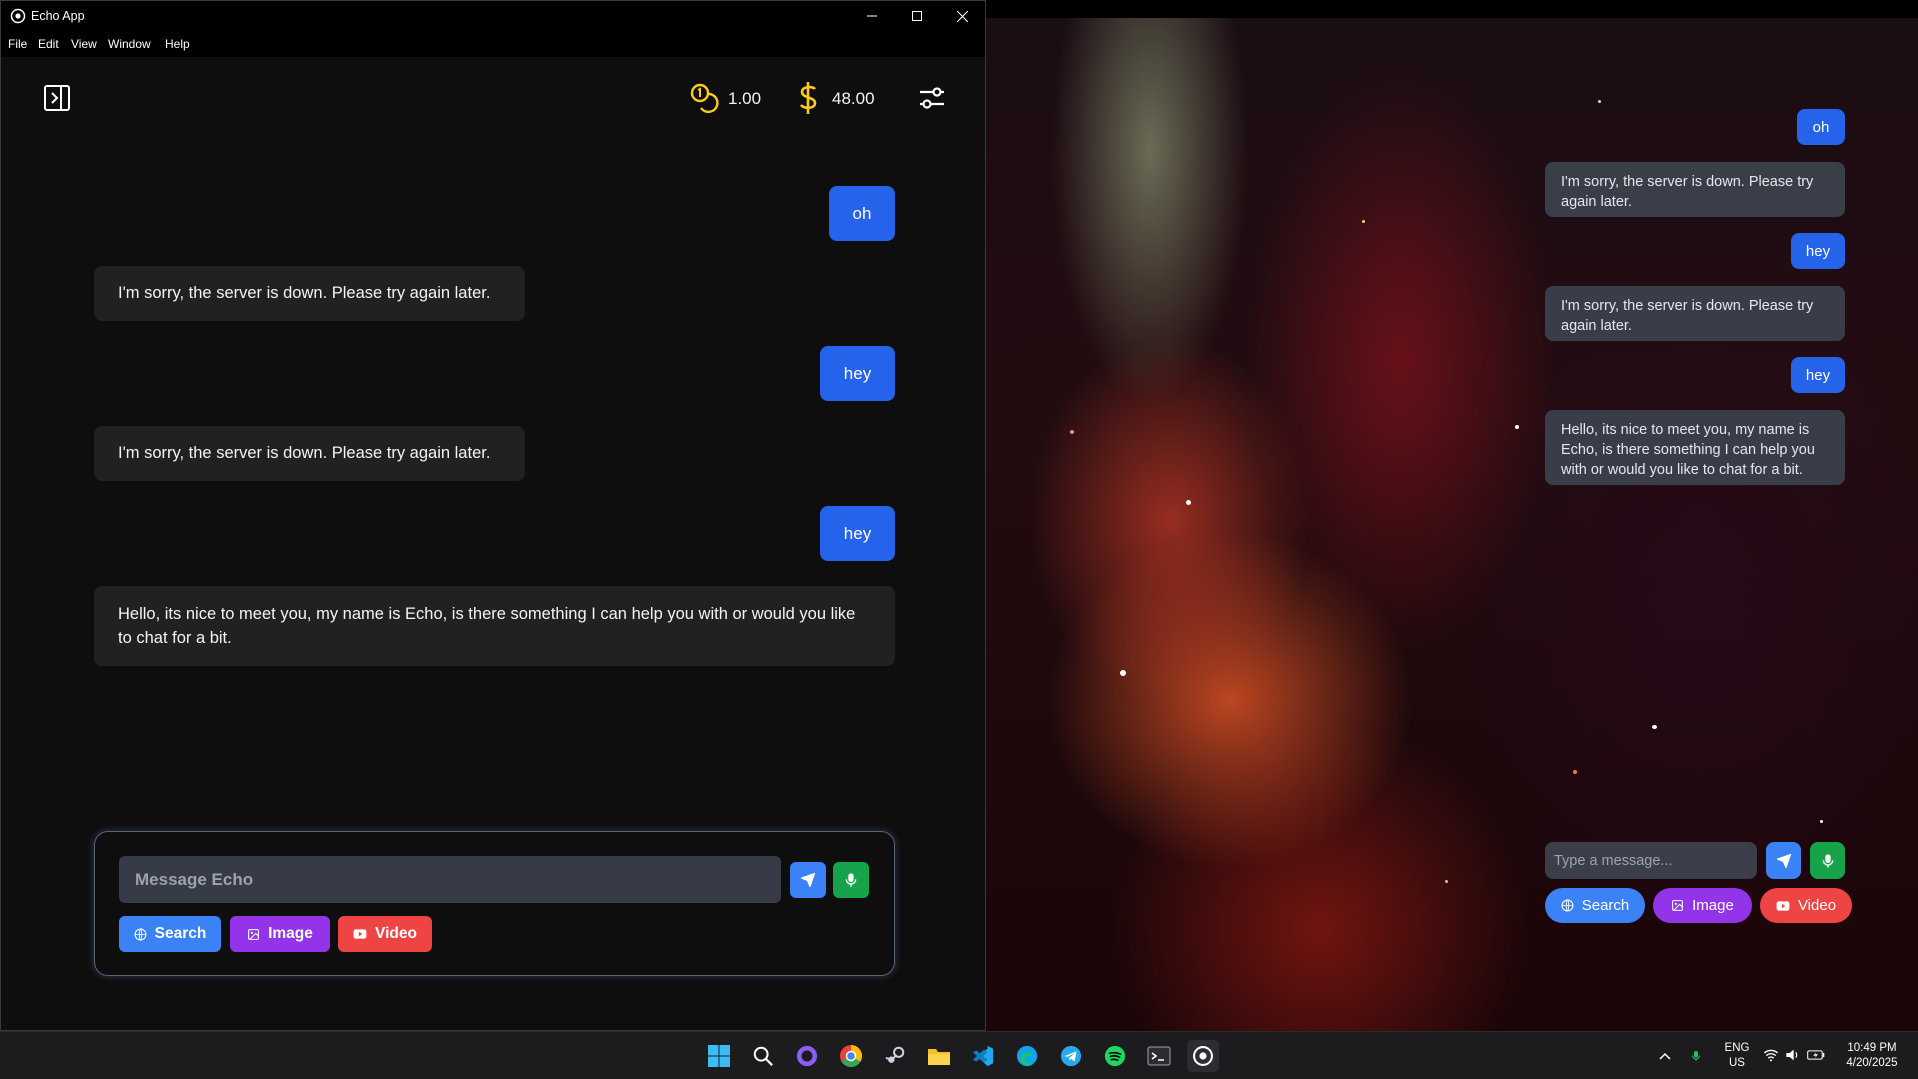 Image resolution: width=1918 pixels, height=1079 pixels. I want to click on file-explorer-app, so click(939, 1056).